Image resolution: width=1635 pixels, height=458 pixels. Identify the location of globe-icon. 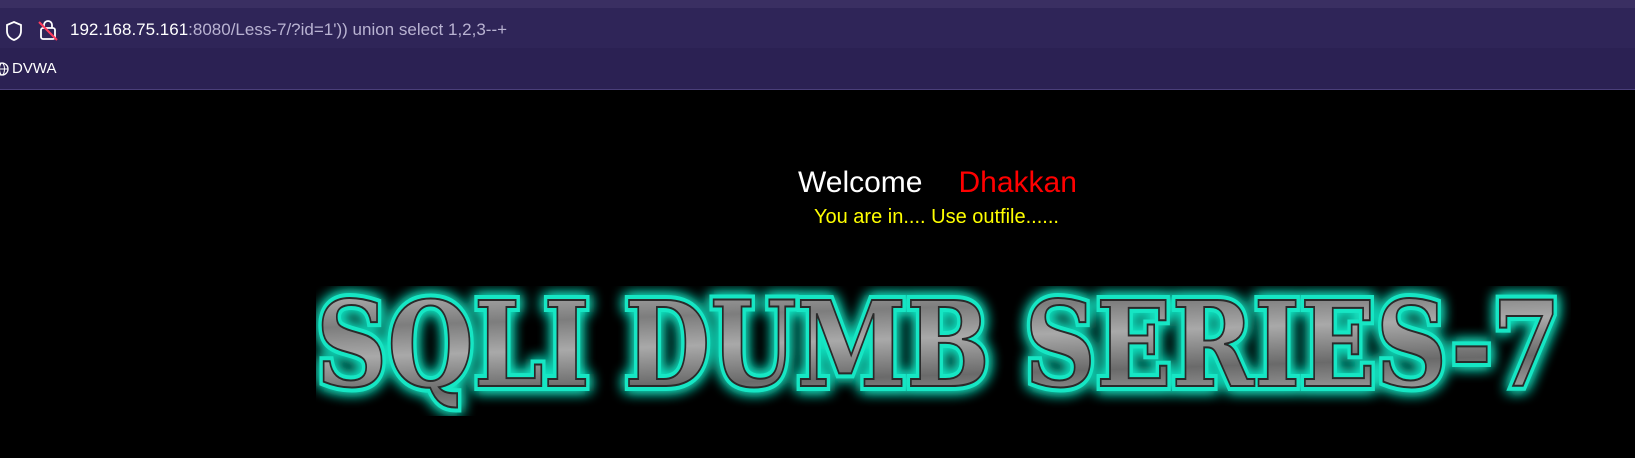
(4, 69).